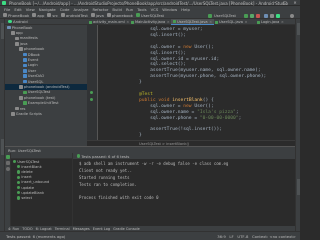 This screenshot has width=320, height=240. I want to click on code-line: assertTrue(!sql.insert());, so click(180, 130).